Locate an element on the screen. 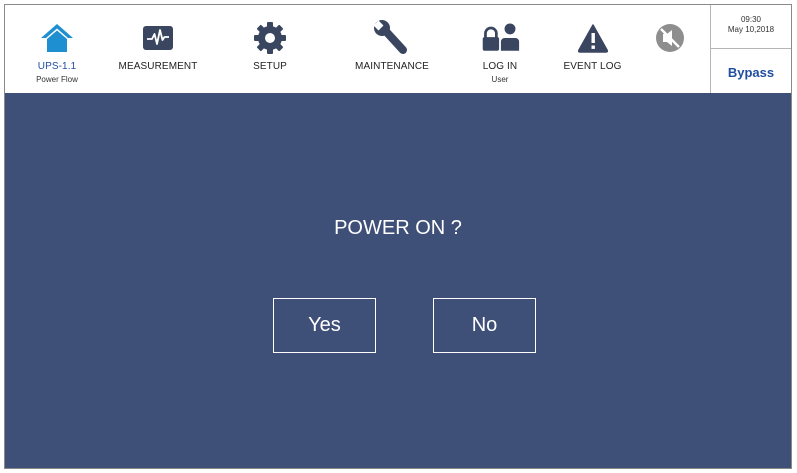  status-divider is located at coordinates (751, 48).